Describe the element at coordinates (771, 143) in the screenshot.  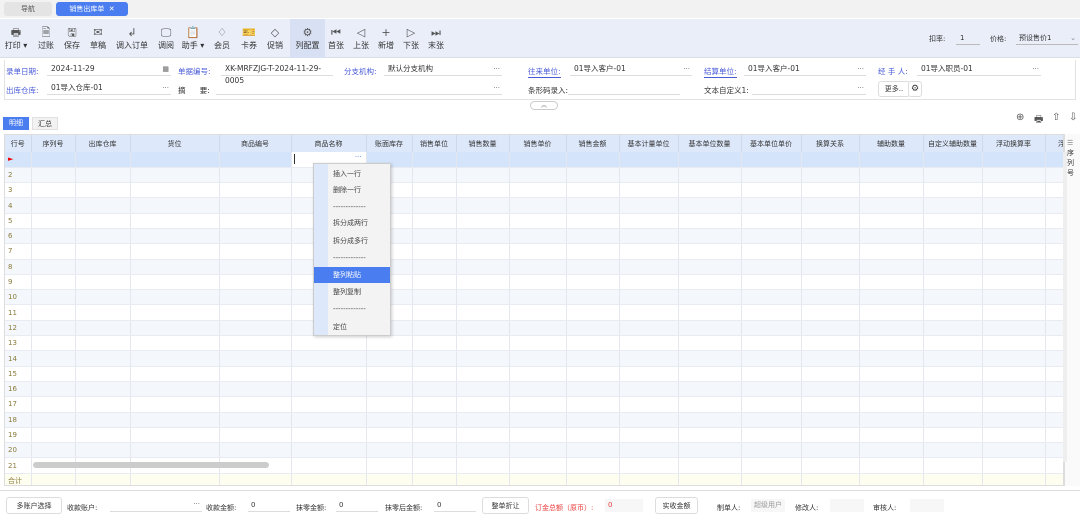
I see `column-header: 基本单位单价` at that location.